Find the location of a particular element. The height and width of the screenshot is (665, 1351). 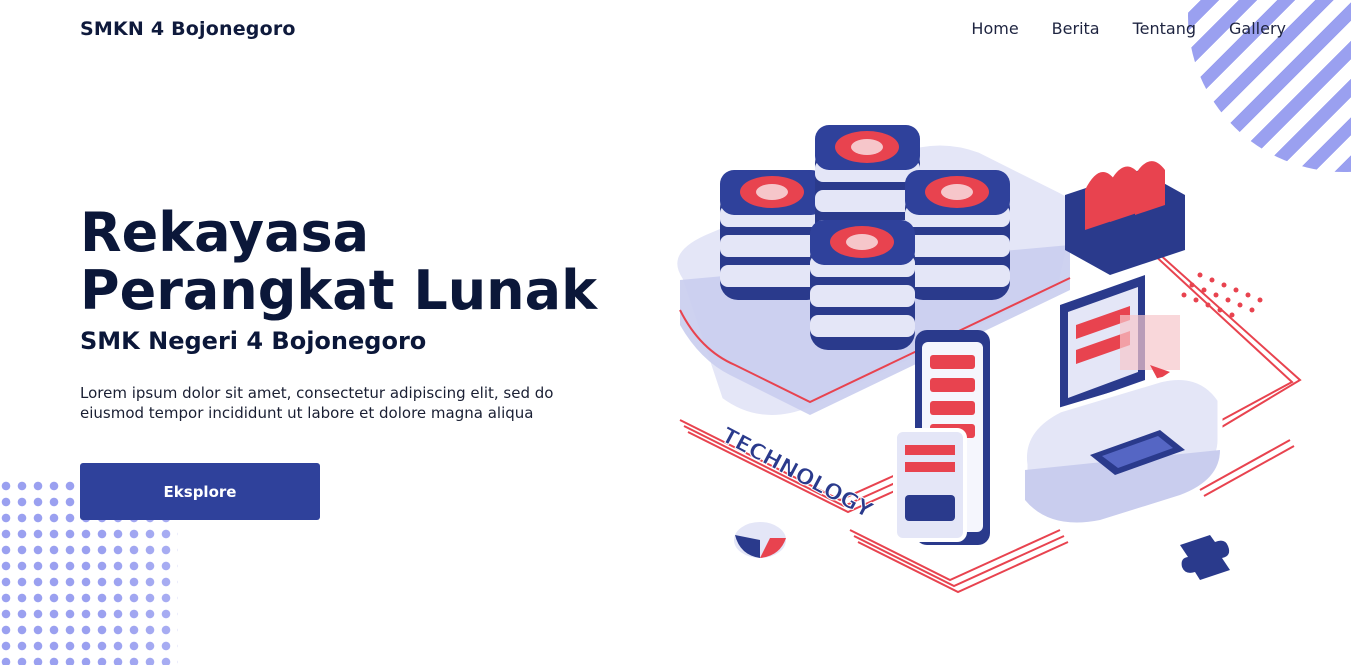

red-dot-grid is located at coordinates (1222, 295).